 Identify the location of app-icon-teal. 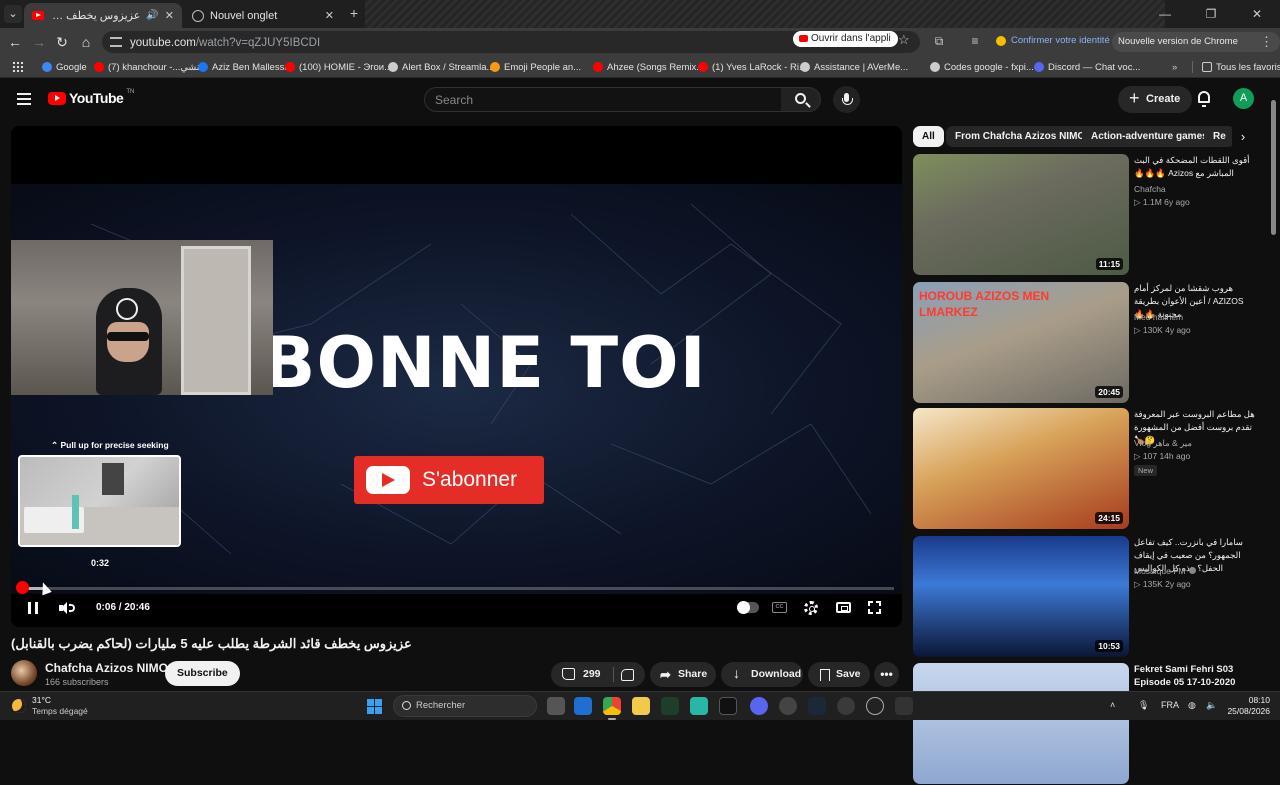
(699, 706).